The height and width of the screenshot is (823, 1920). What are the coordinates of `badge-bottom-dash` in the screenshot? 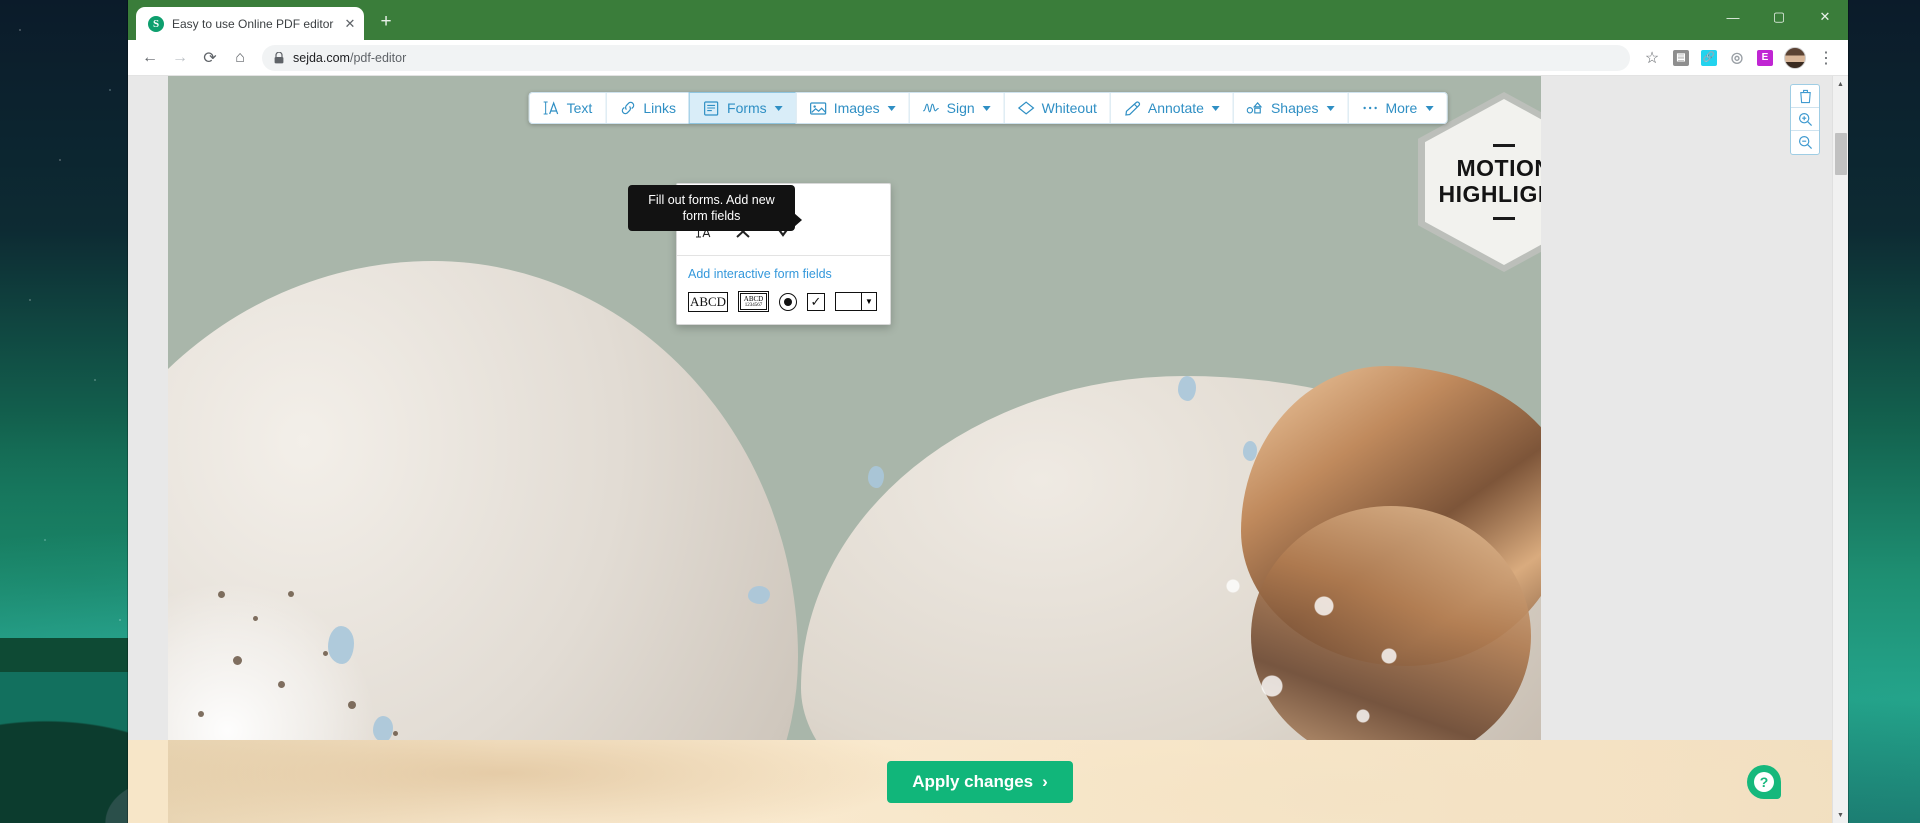 It's located at (1504, 218).